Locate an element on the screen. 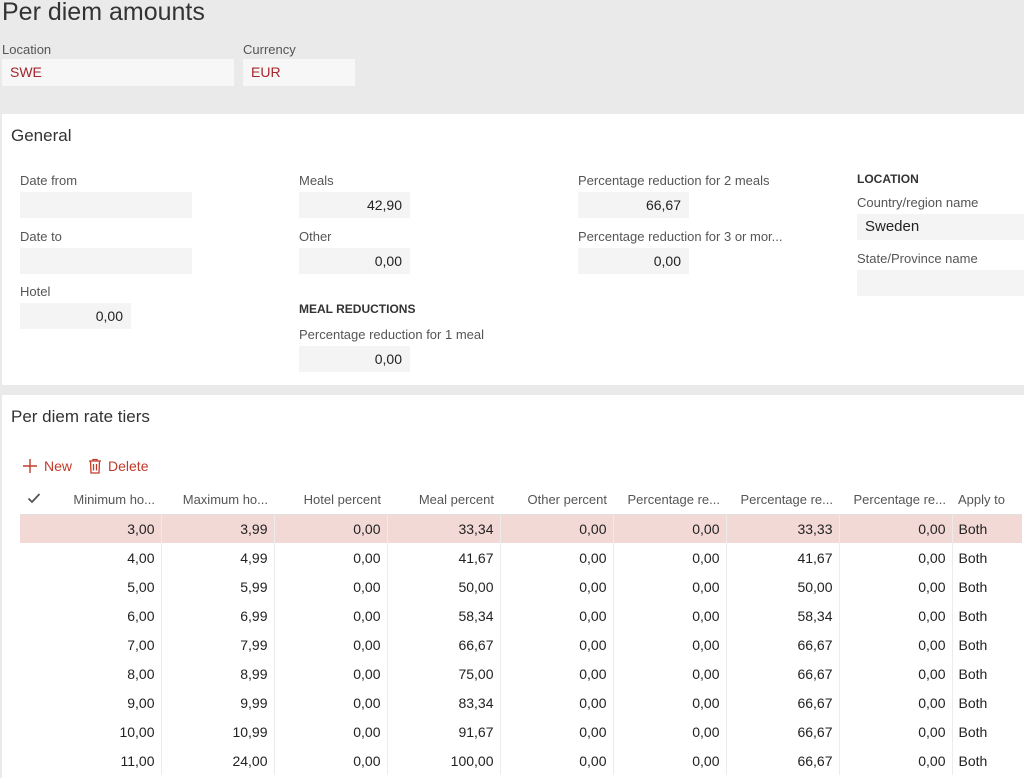  table-cell: 6,99 is located at coordinates (218, 615).